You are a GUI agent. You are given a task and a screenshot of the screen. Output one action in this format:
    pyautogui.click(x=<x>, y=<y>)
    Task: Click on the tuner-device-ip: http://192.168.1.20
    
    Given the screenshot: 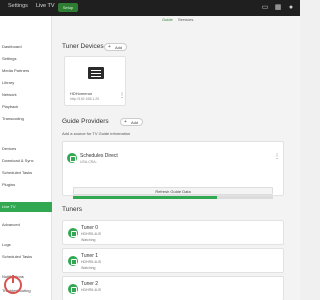 What is the action you would take?
    pyautogui.click(x=85, y=99)
    